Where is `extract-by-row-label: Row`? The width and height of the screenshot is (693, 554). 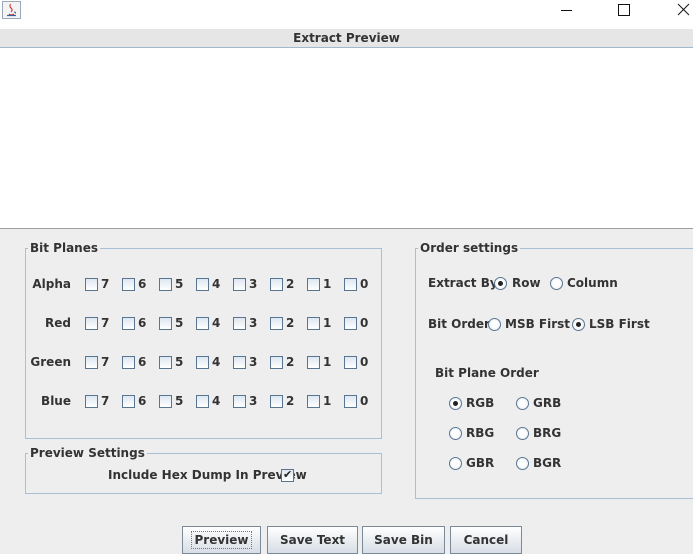
extract-by-row-label: Row is located at coordinates (526, 283).